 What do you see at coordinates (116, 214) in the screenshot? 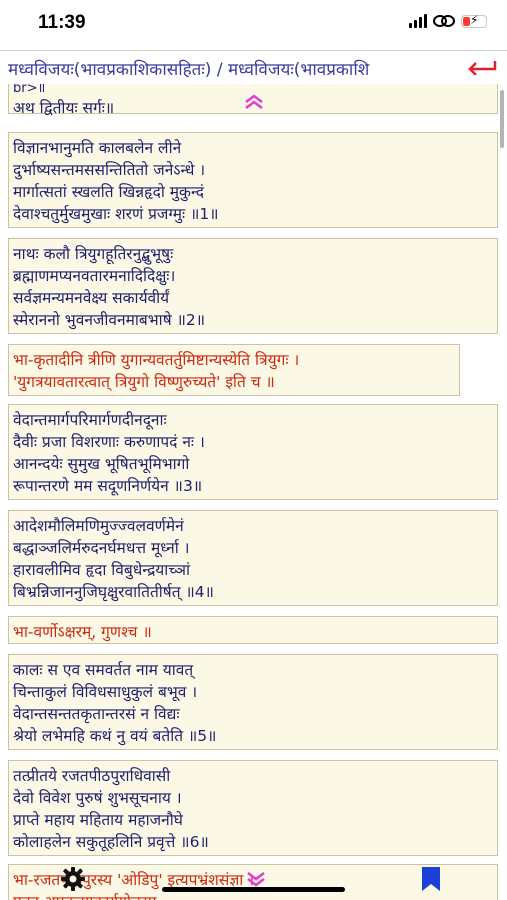
I see `verse-line: देवाश्चतुर्मुखमुखाः शरणं प्रजग्मुः ॥1॥` at bounding box center [116, 214].